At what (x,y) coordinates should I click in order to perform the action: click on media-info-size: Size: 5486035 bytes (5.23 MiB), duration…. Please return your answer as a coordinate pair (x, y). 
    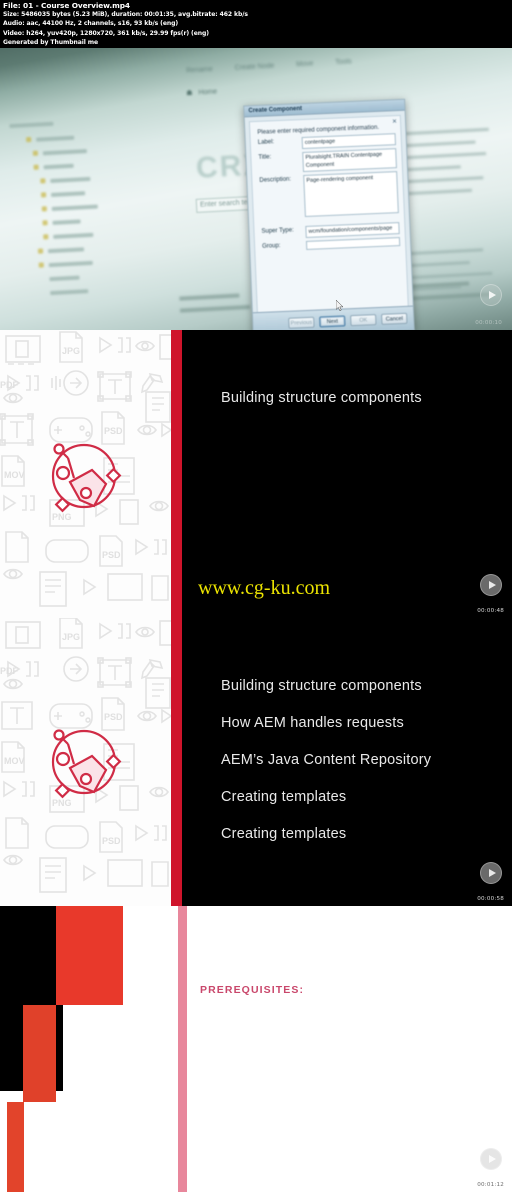
    Looking at the image, I should click on (125, 15).